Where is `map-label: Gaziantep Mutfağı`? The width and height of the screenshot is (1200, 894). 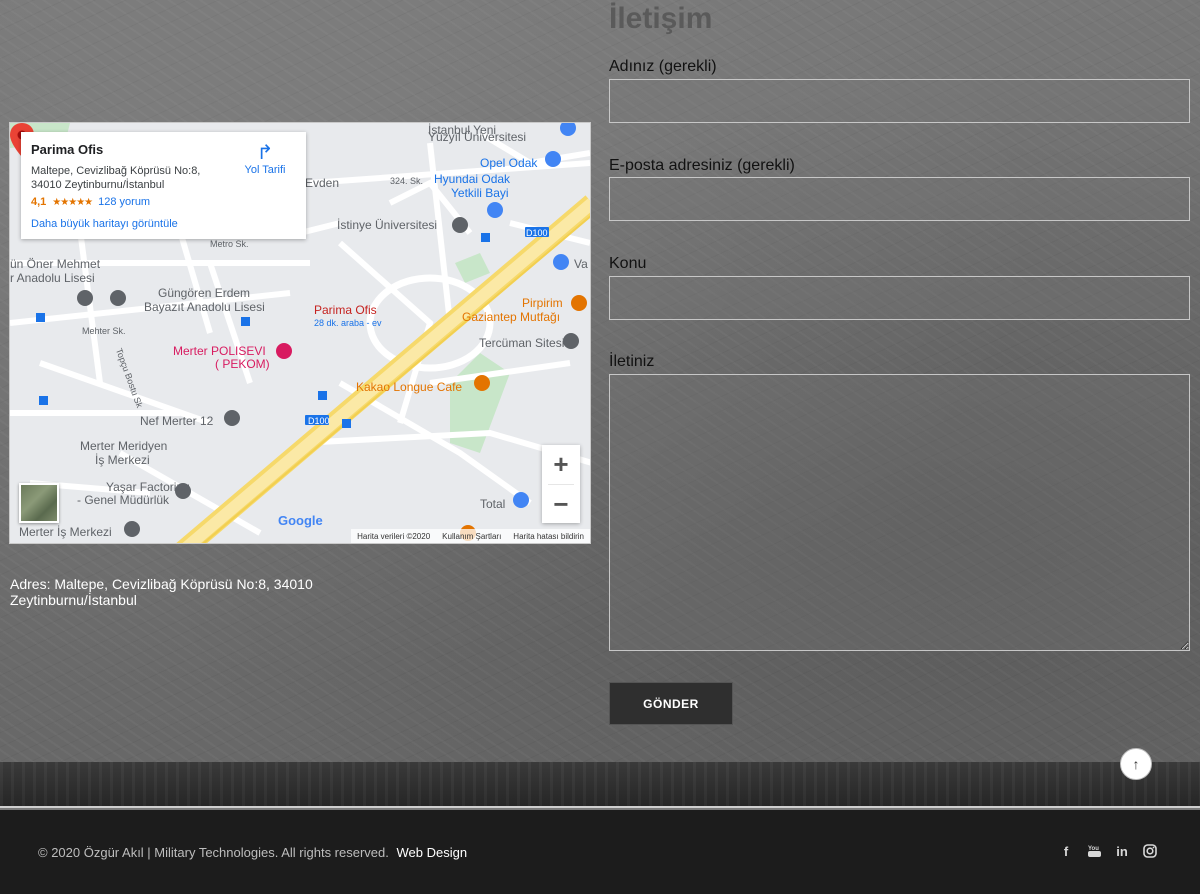 map-label: Gaziantep Mutfağı is located at coordinates (511, 317).